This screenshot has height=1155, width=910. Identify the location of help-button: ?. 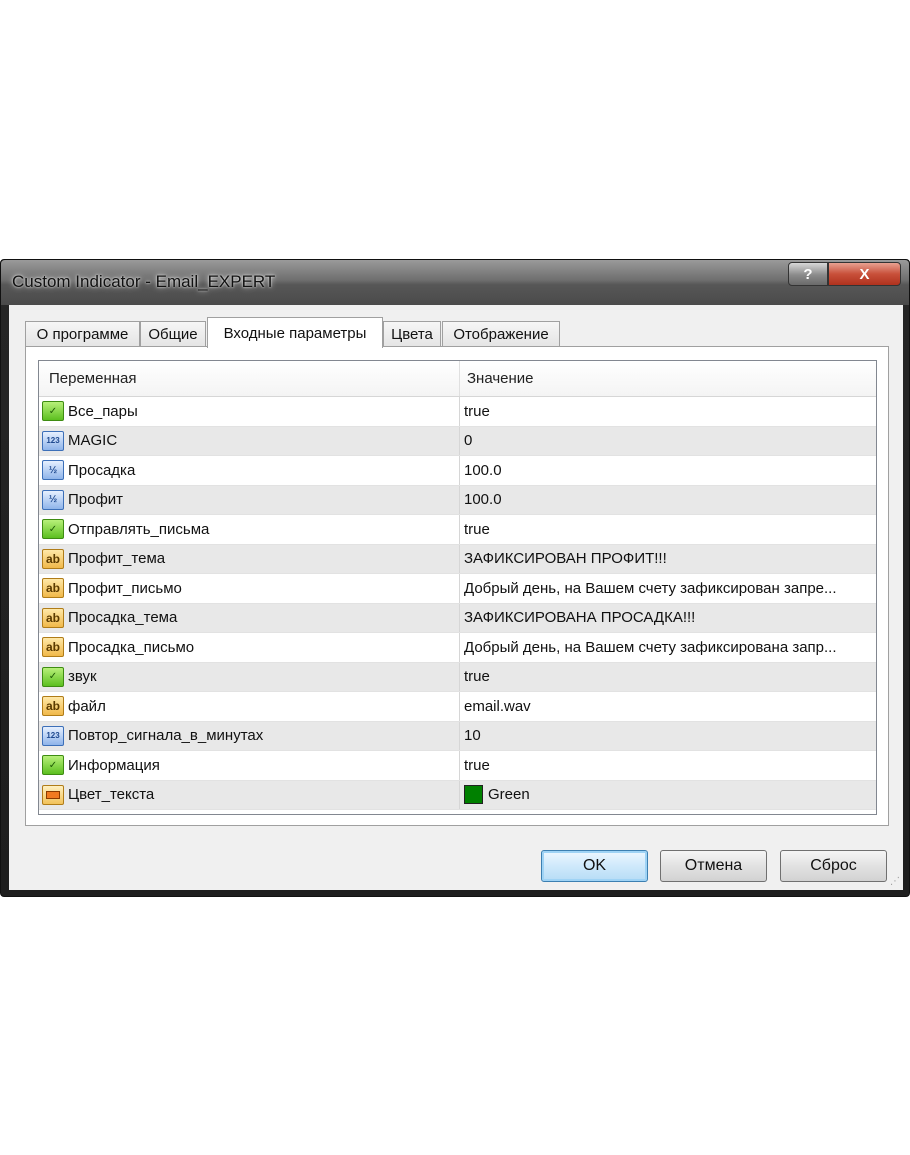
(808, 274).